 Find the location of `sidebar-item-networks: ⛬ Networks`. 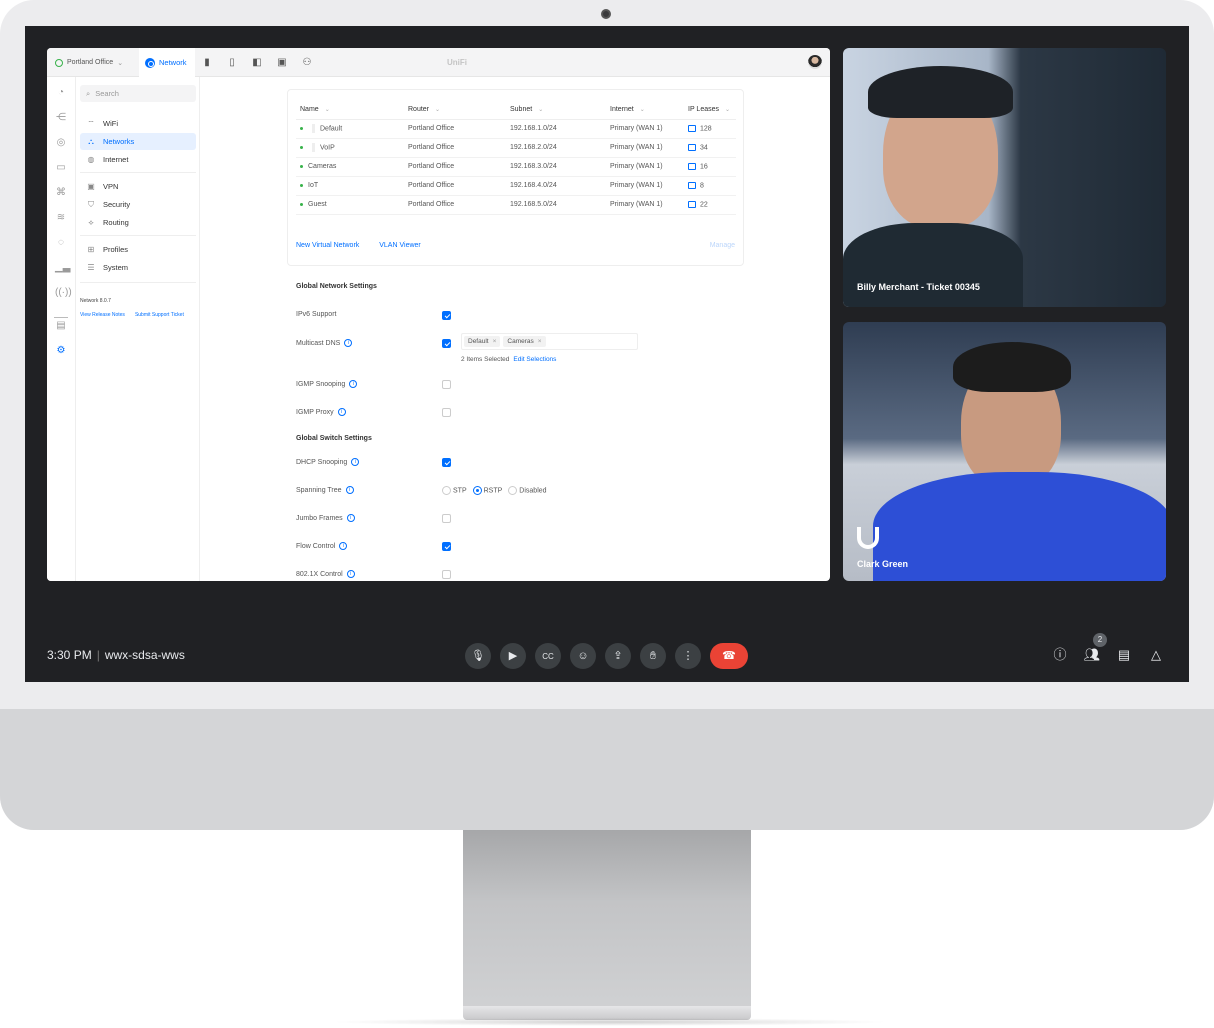

sidebar-item-networks: ⛬ Networks is located at coordinates (138, 141).